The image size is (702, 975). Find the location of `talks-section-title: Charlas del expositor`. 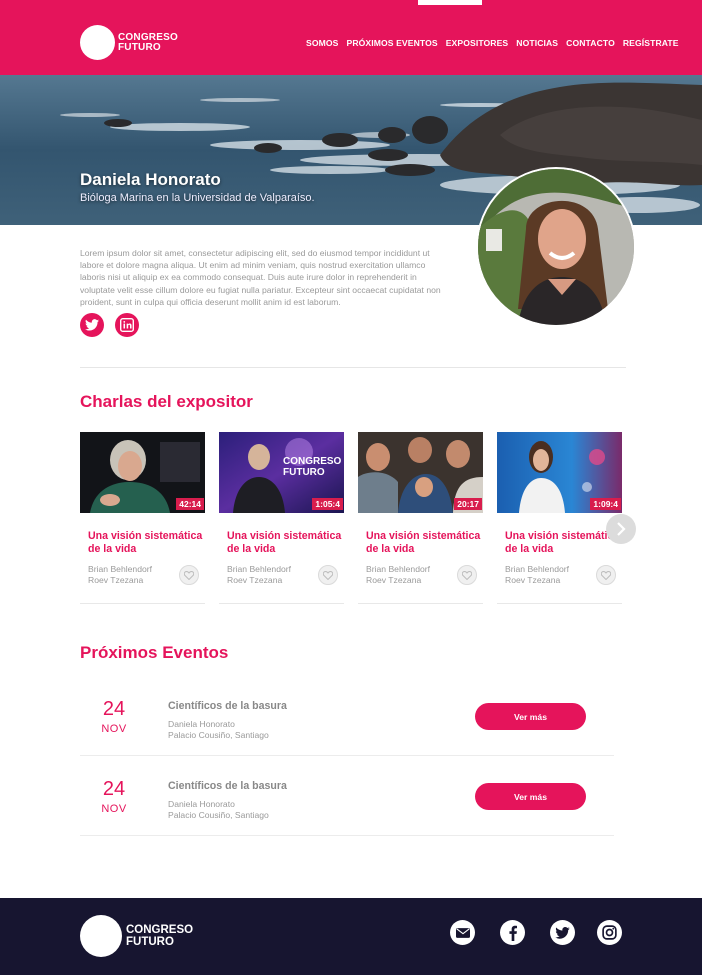

talks-section-title: Charlas del expositor is located at coordinates (166, 401).